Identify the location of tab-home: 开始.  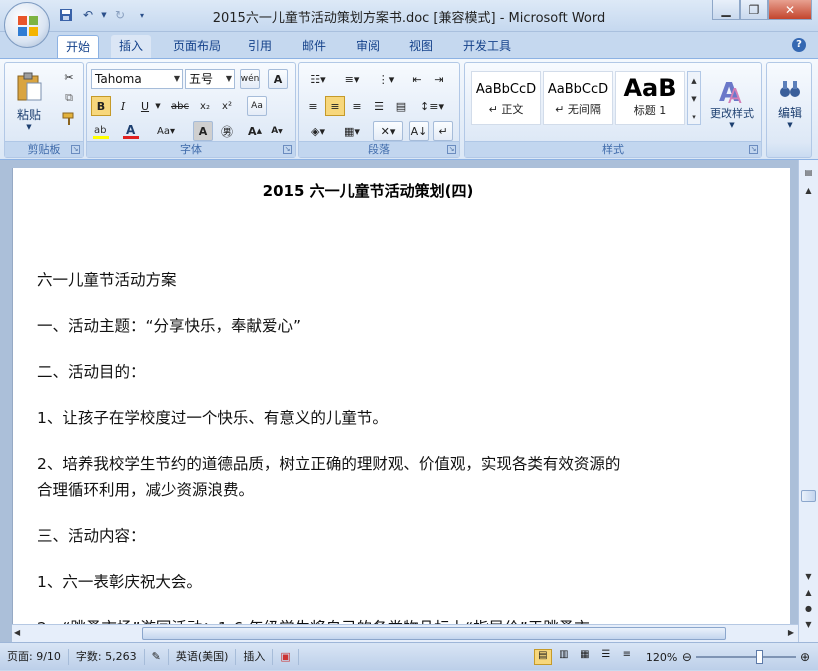
(78, 46).